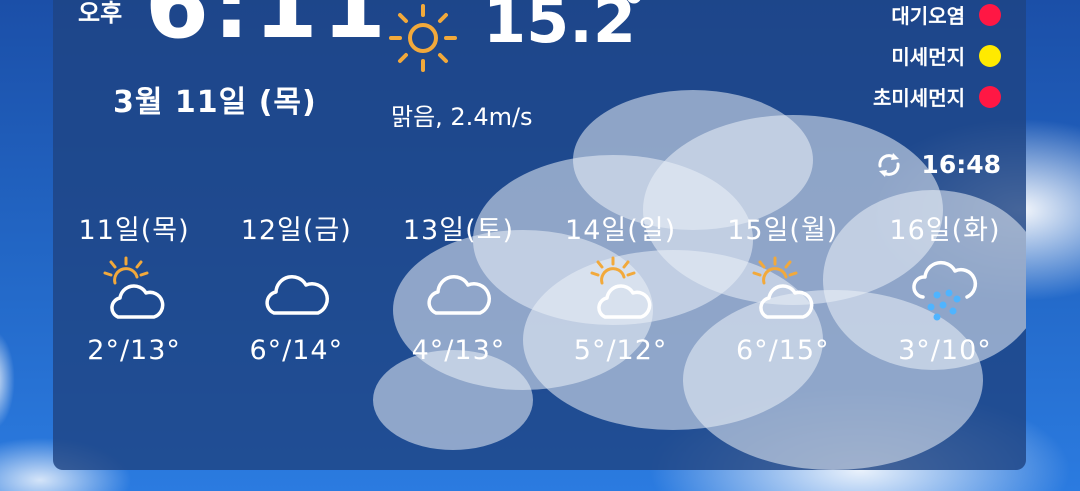  I want to click on air-quality-row: 초미세먼지, so click(937, 96).